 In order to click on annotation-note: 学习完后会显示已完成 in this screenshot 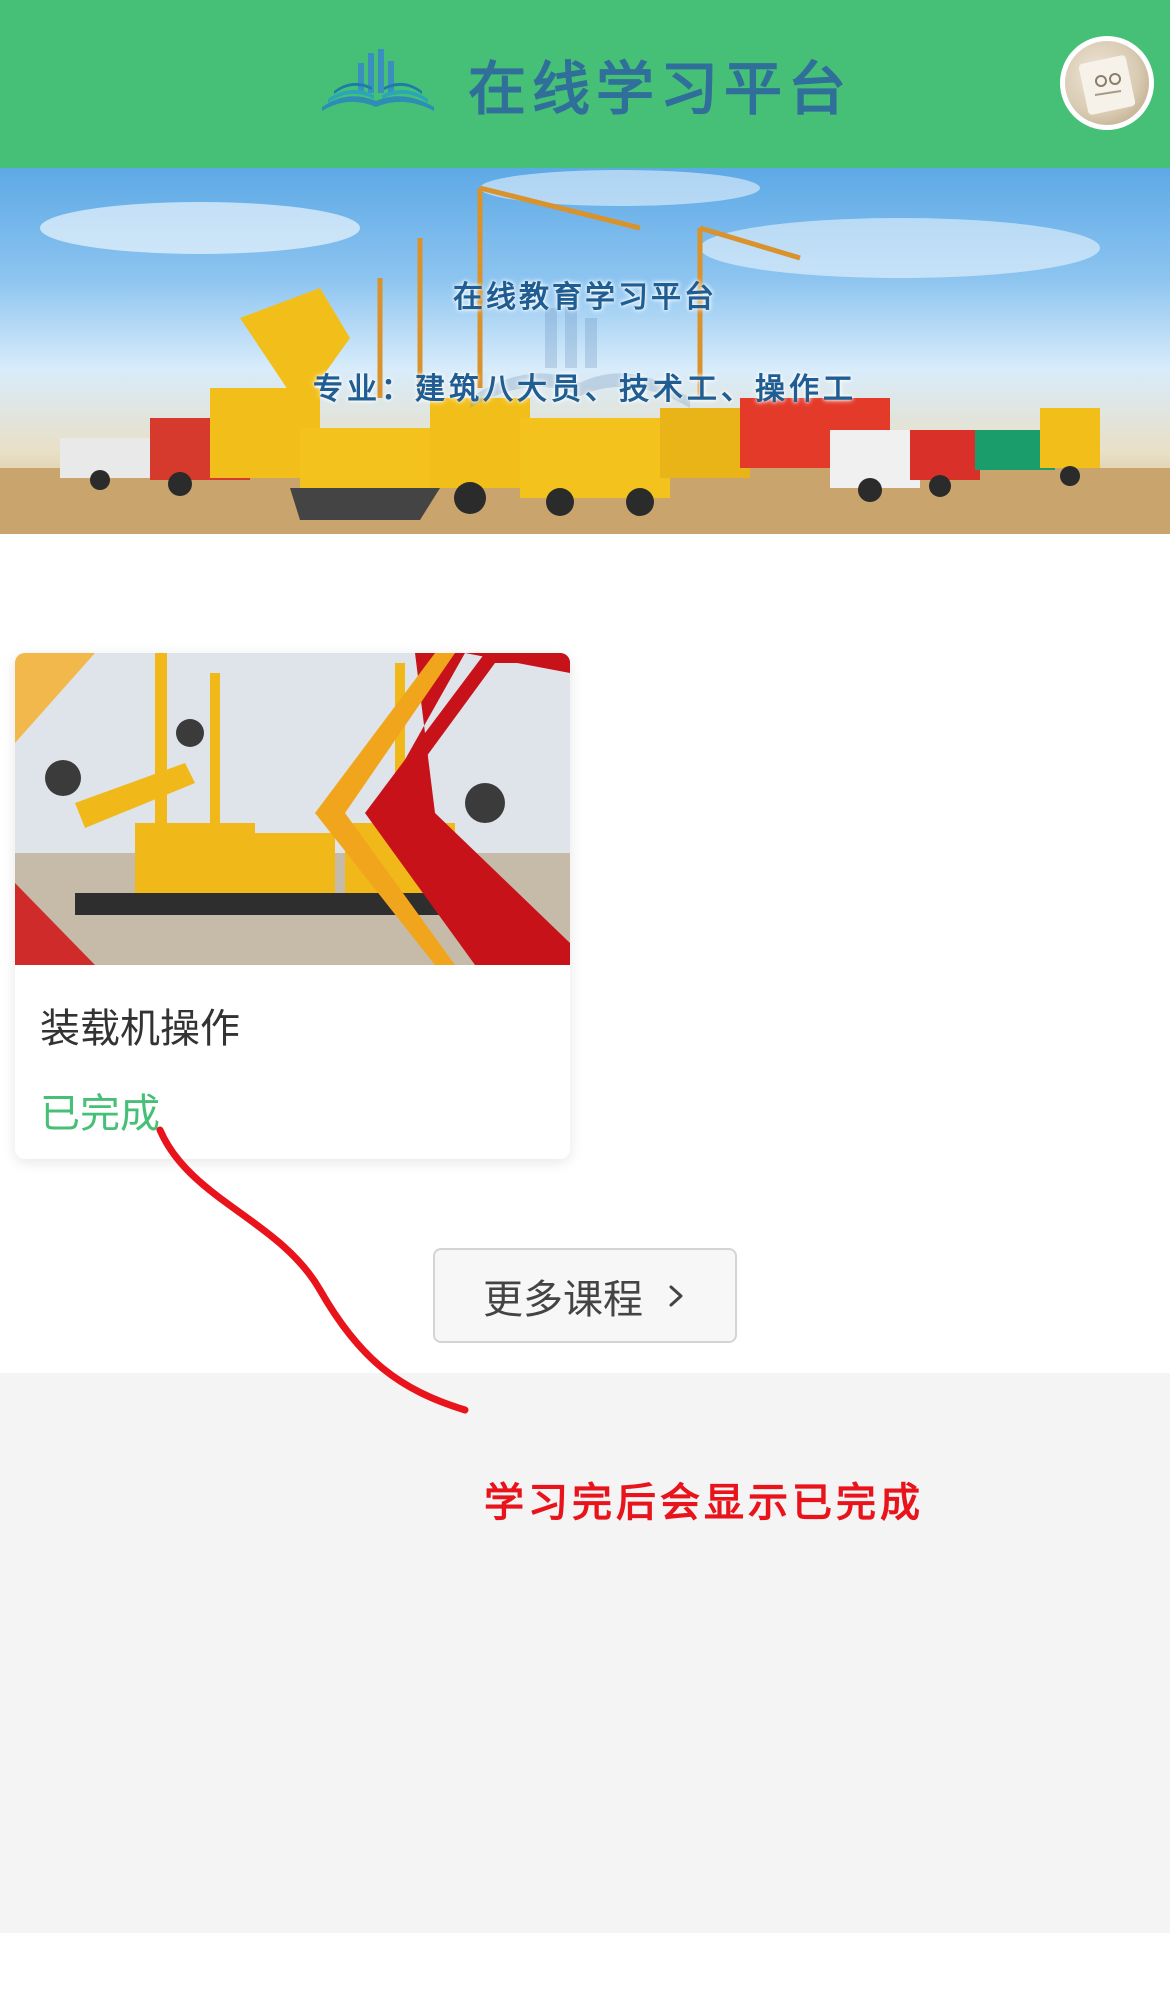, I will do `click(704, 1503)`.